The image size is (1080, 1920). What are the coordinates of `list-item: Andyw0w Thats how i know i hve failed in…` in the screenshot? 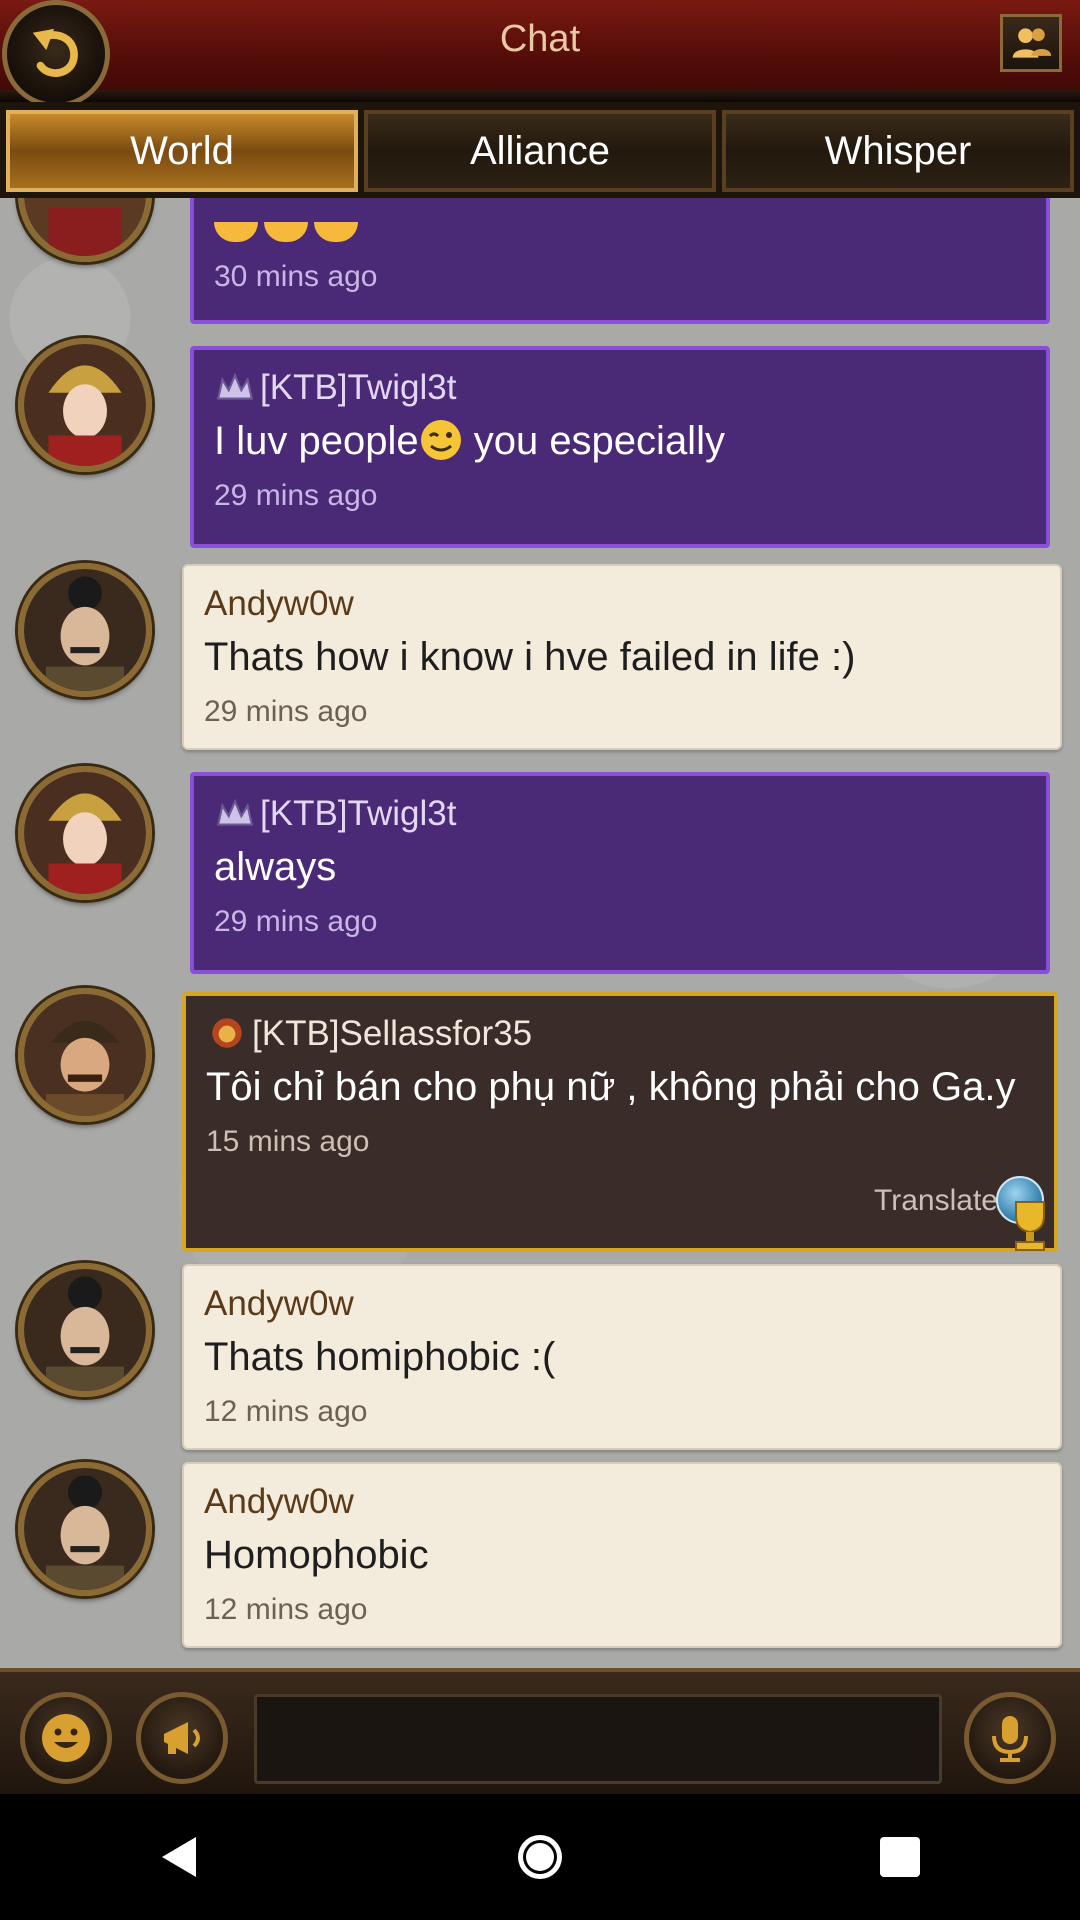 It's located at (622, 657).